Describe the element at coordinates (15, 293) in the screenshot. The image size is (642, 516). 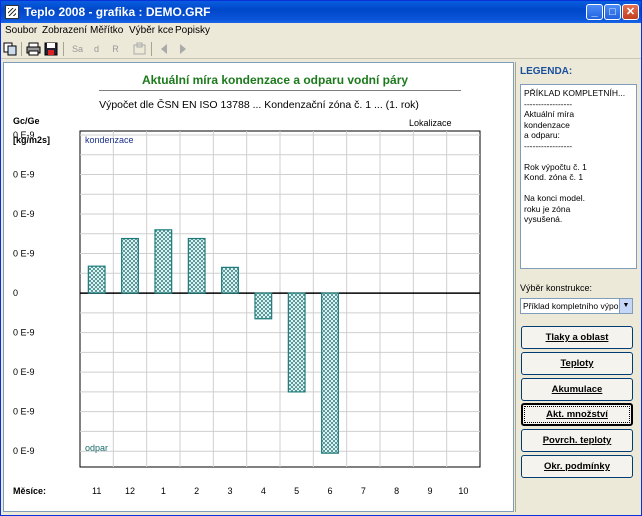
I see `y-tick-label: 0` at that location.